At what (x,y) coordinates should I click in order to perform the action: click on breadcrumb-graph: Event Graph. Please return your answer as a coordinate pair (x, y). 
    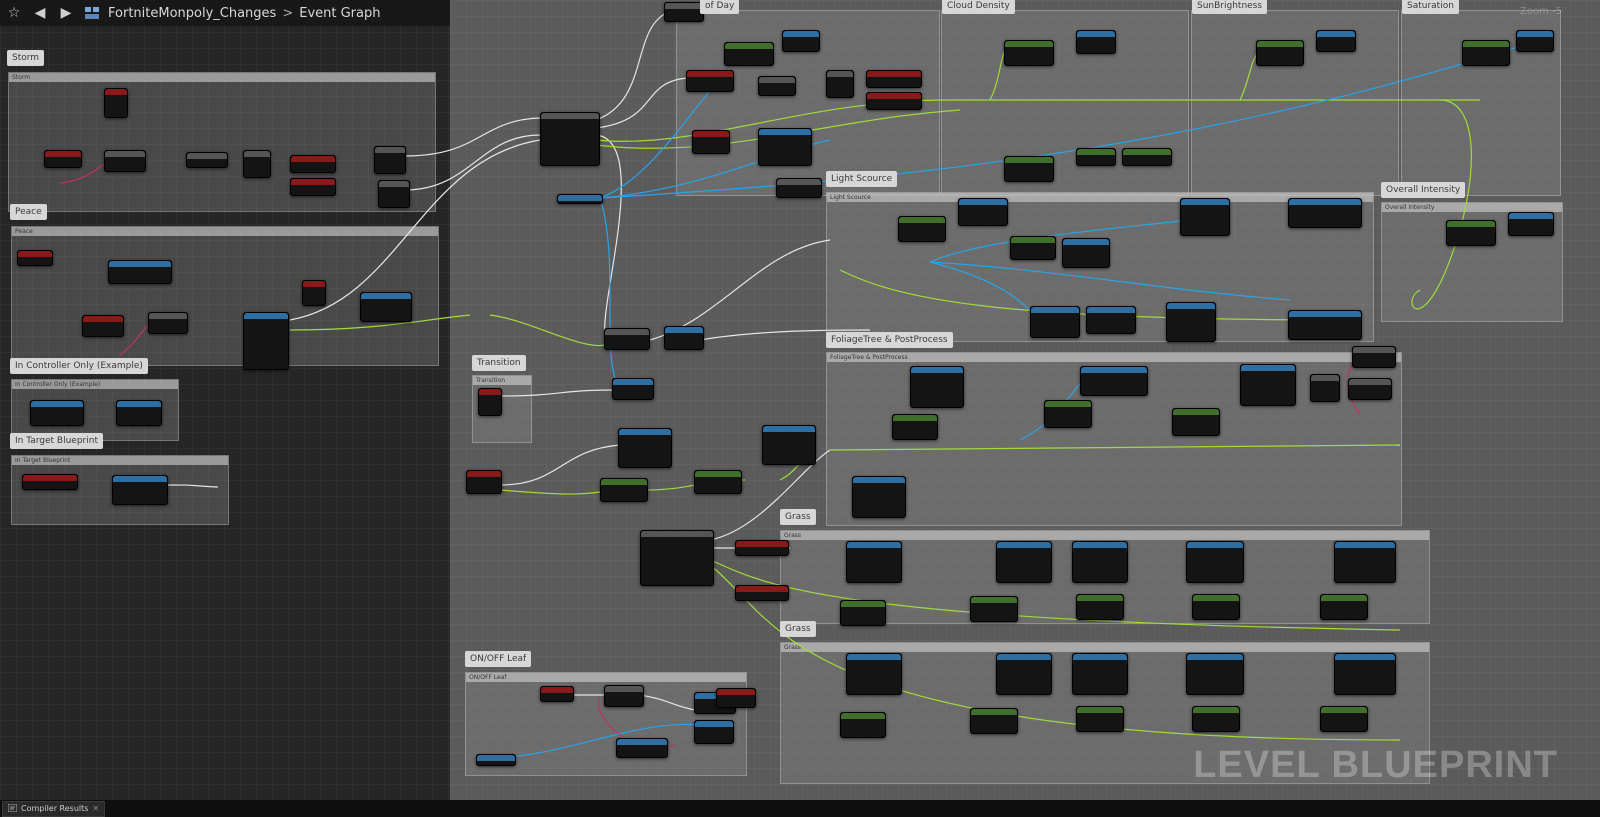
    Looking at the image, I should click on (339, 13).